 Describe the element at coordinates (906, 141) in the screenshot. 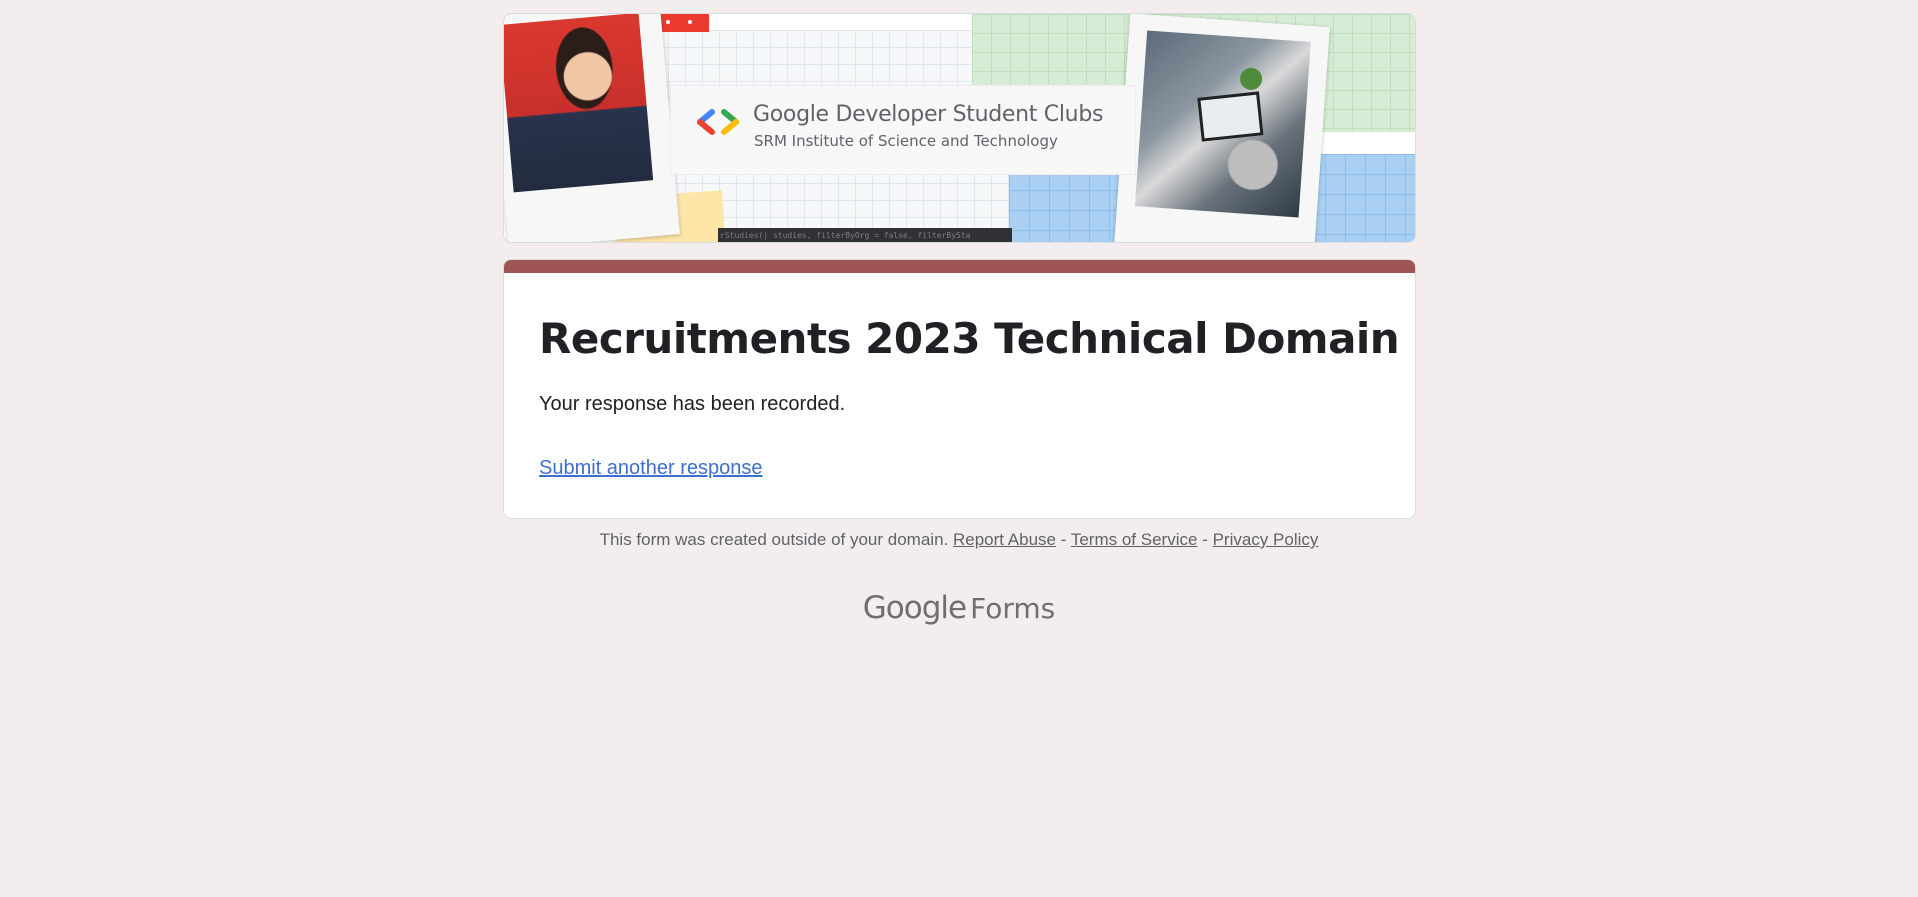

I see `institution-name: SRM Institute of Science and Technology` at that location.